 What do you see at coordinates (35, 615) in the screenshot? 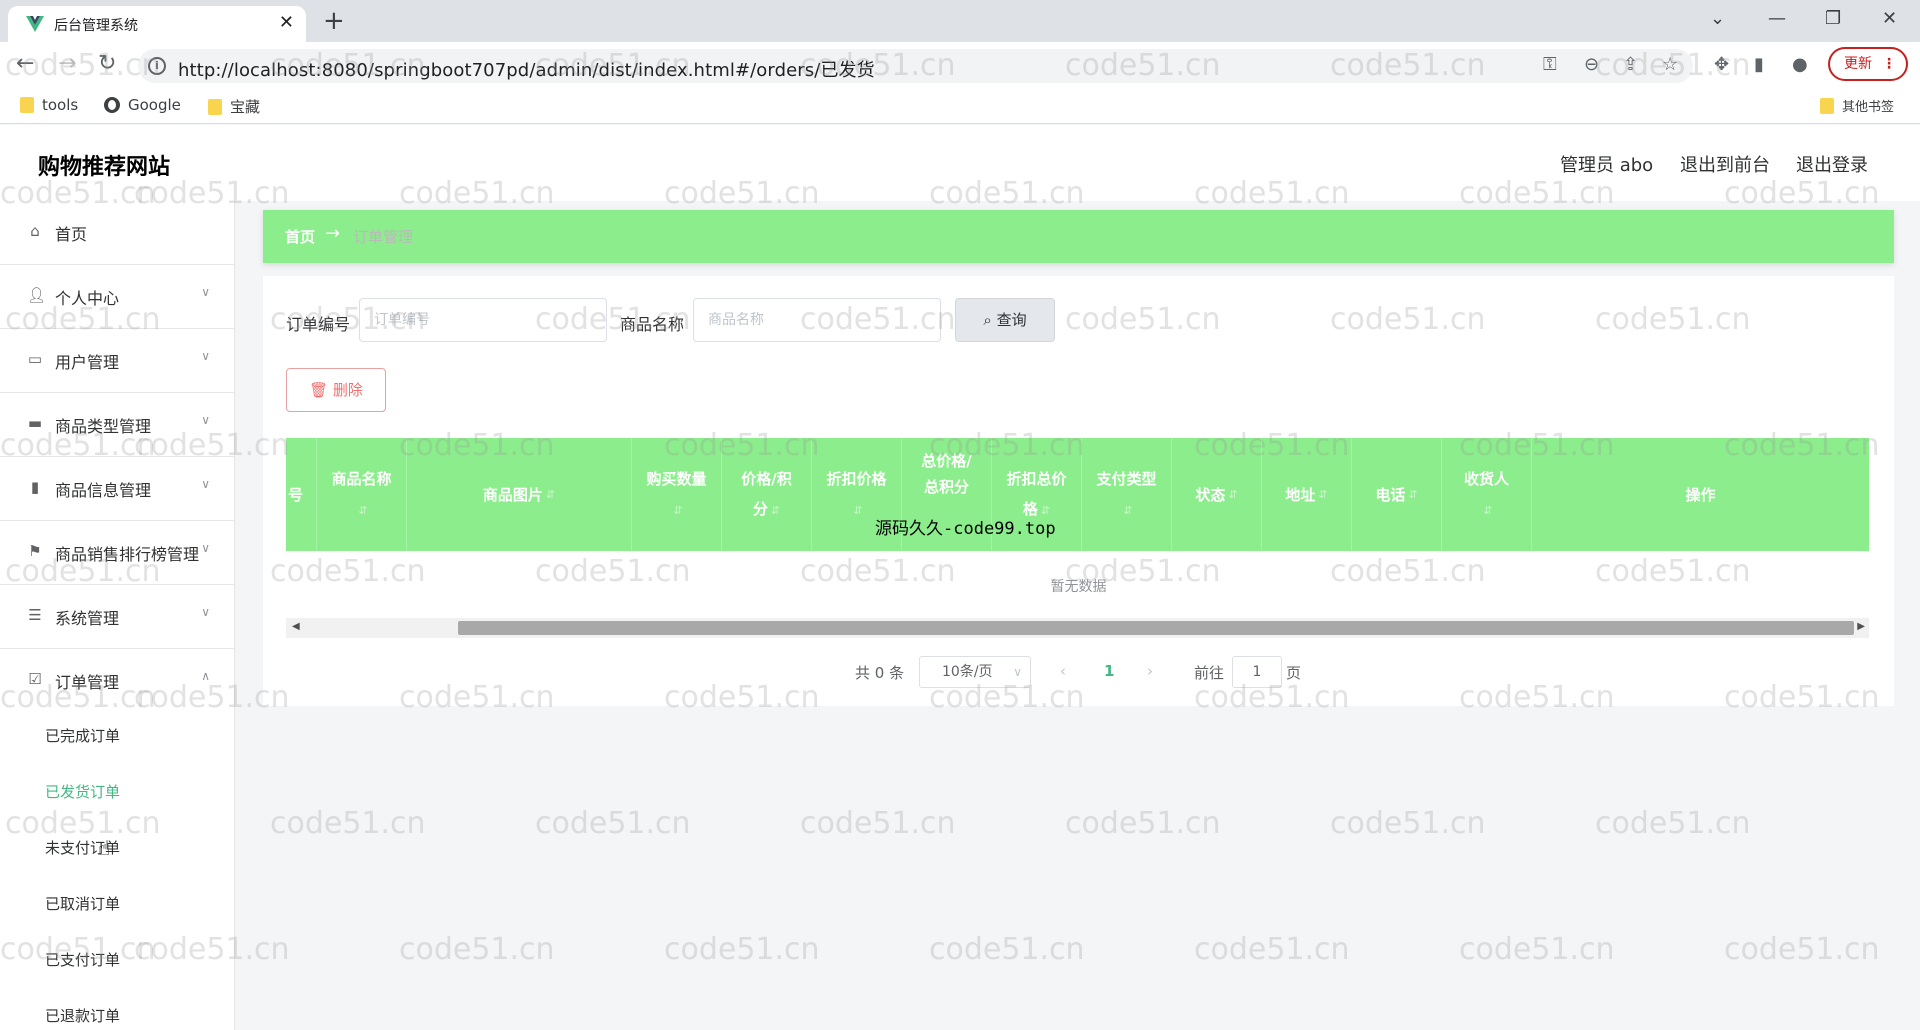
I see `list-icon: ☰` at bounding box center [35, 615].